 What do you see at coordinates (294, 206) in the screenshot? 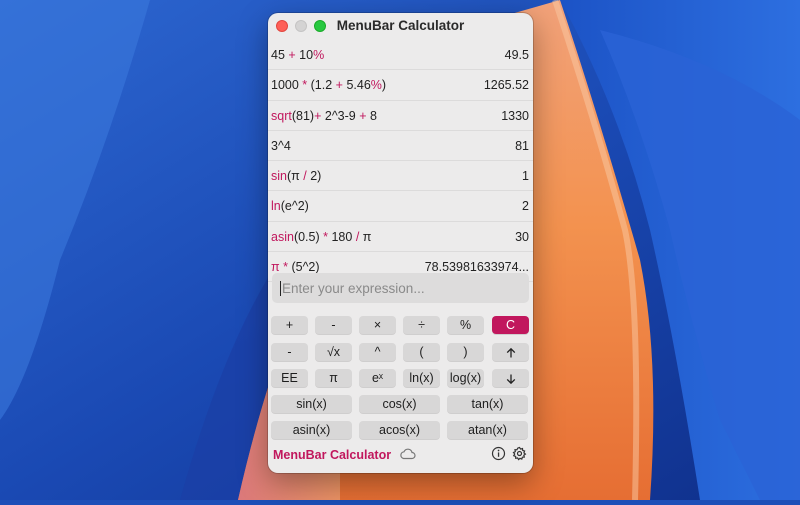
I see `expression-text: (e^2)` at bounding box center [294, 206].